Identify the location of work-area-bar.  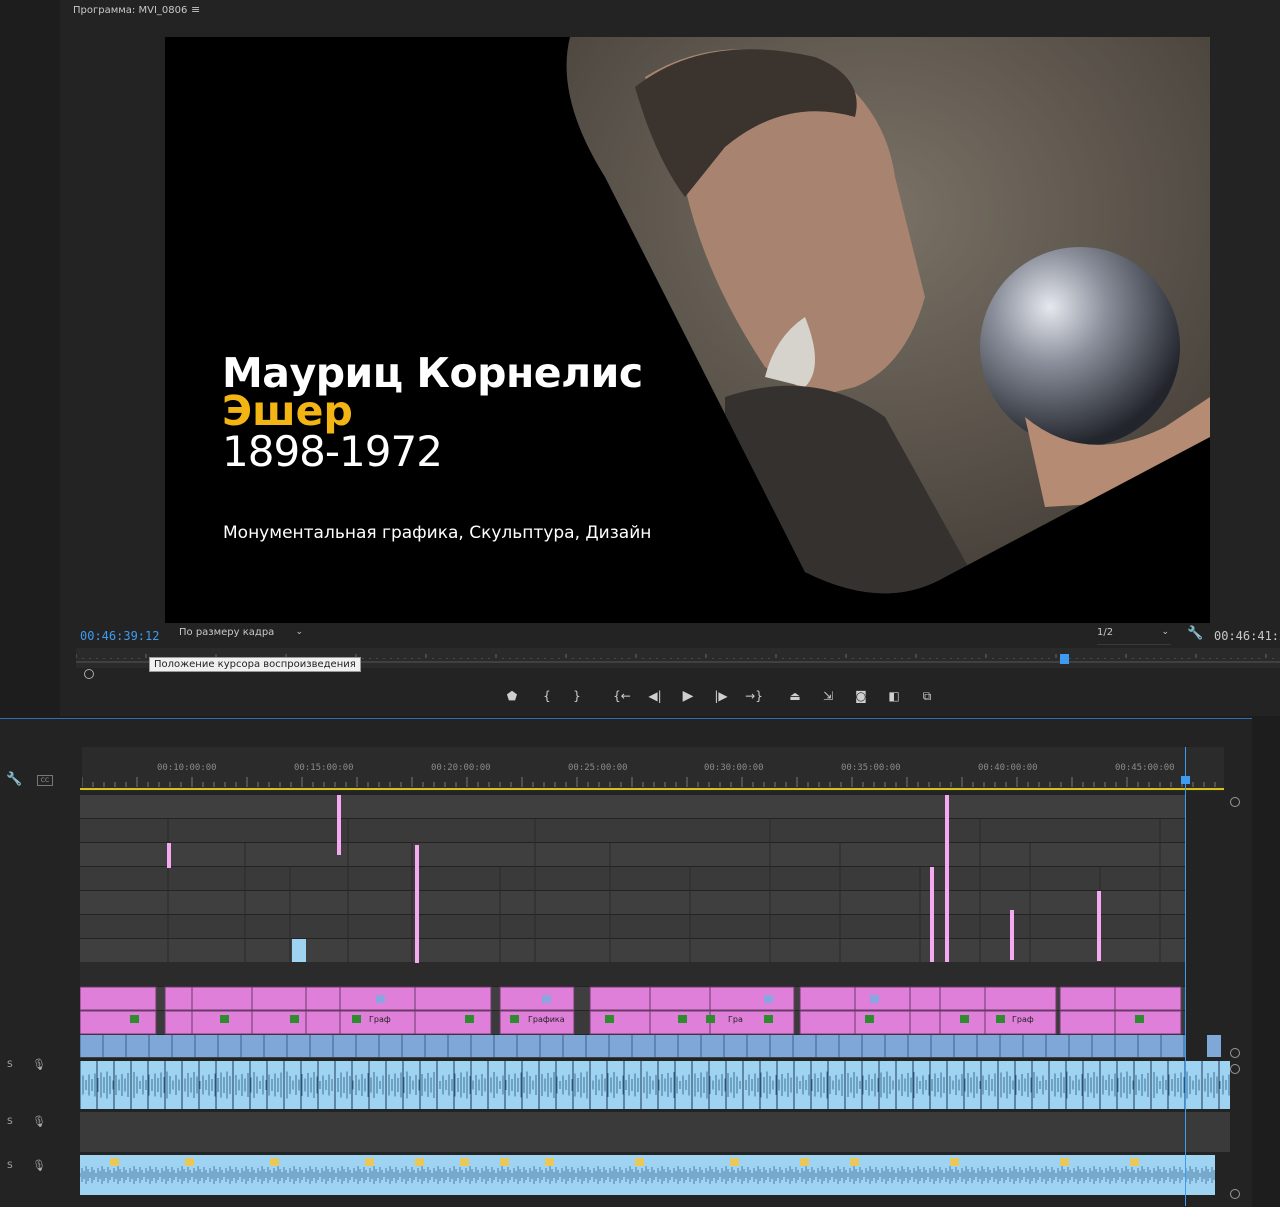
(652, 789).